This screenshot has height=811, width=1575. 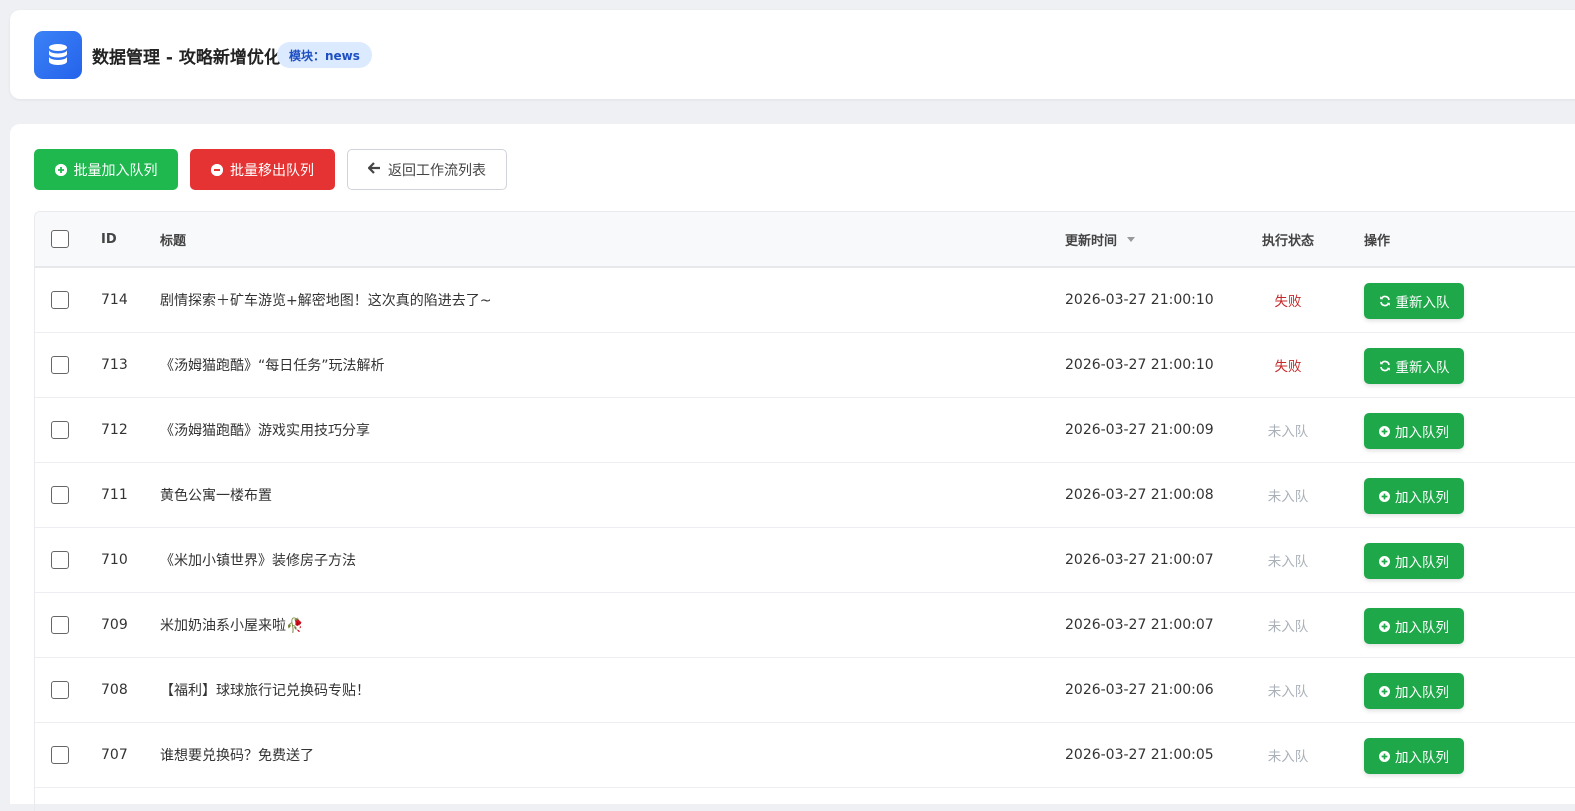 What do you see at coordinates (805, 625) in the screenshot?
I see `table-row: 709 米加奶油系小屋来啦🥀 2026-03-27 21:00:07 未入队 加入队列` at bounding box center [805, 625].